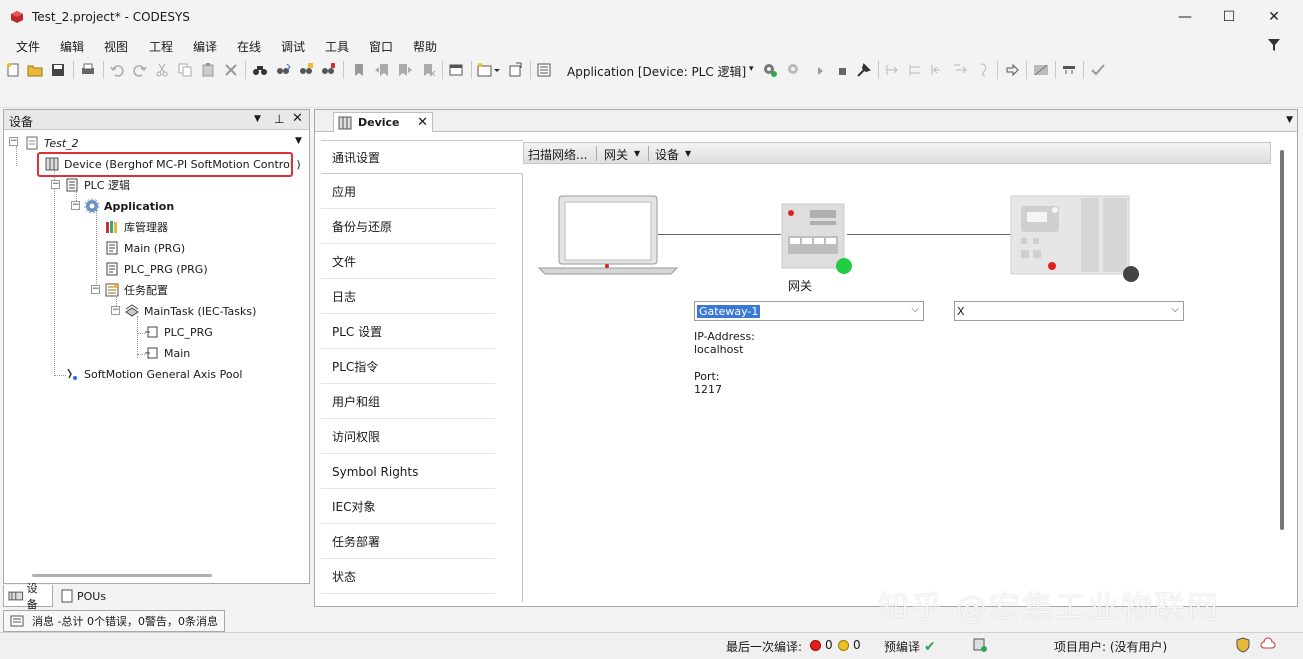 The image size is (1303, 659). Describe the element at coordinates (178, 332) in the screenshot. I see `tree-item-plc-prg-call: PLC_PRG` at that location.